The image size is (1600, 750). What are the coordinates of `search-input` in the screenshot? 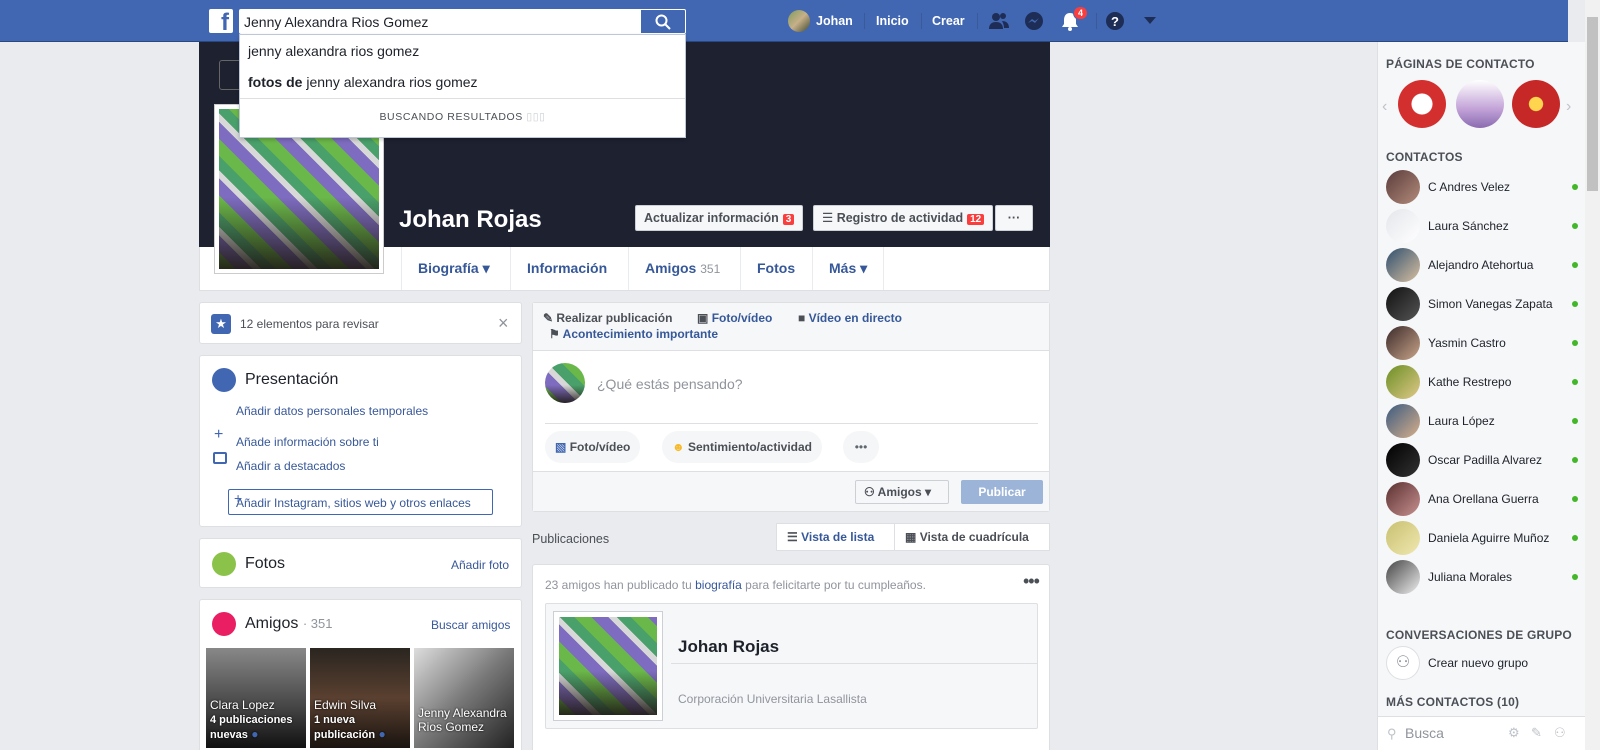 It's located at (440, 21).